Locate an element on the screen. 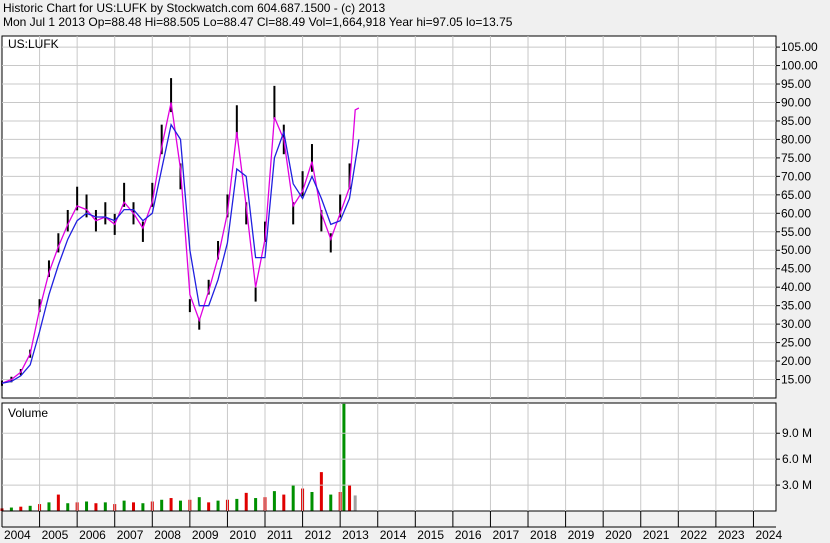 This screenshot has width=830, height=543. year-tick-label: 2013 is located at coordinates (355, 535).